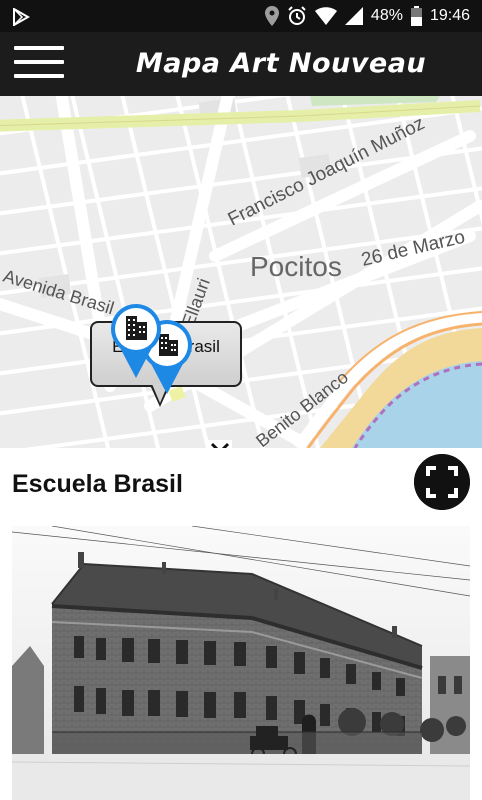 This screenshot has width=482, height=800. I want to click on fullscreen-icon, so click(442, 482).